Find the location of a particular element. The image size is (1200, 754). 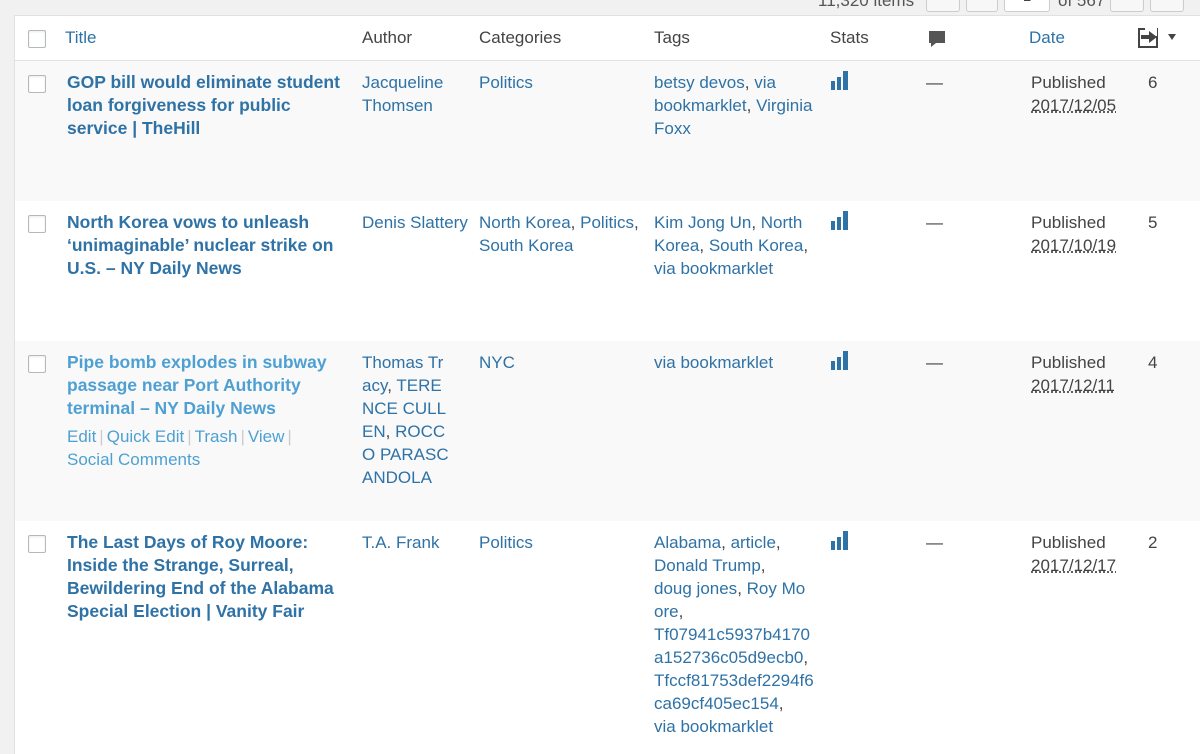

total-pages: of 567 is located at coordinates (1082, 5).